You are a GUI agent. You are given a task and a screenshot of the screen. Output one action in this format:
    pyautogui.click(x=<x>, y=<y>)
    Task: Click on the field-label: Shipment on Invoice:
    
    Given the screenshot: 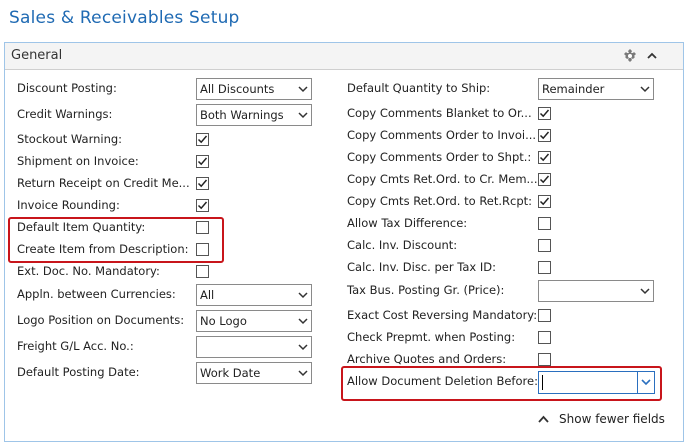 What is the action you would take?
    pyautogui.click(x=78, y=161)
    